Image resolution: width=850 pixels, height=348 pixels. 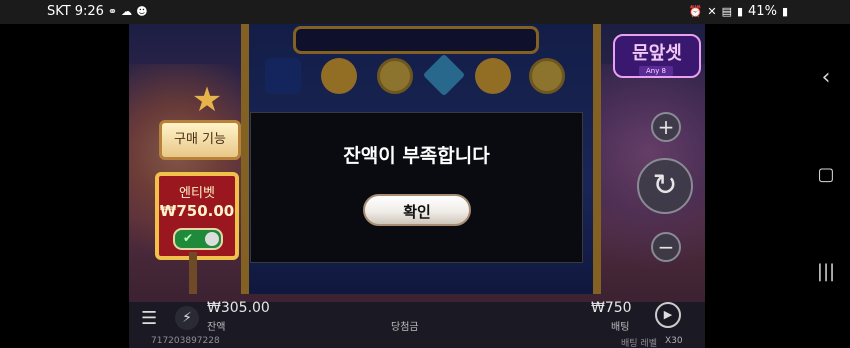 I want to click on bet-decrease-button: −, so click(x=666, y=247).